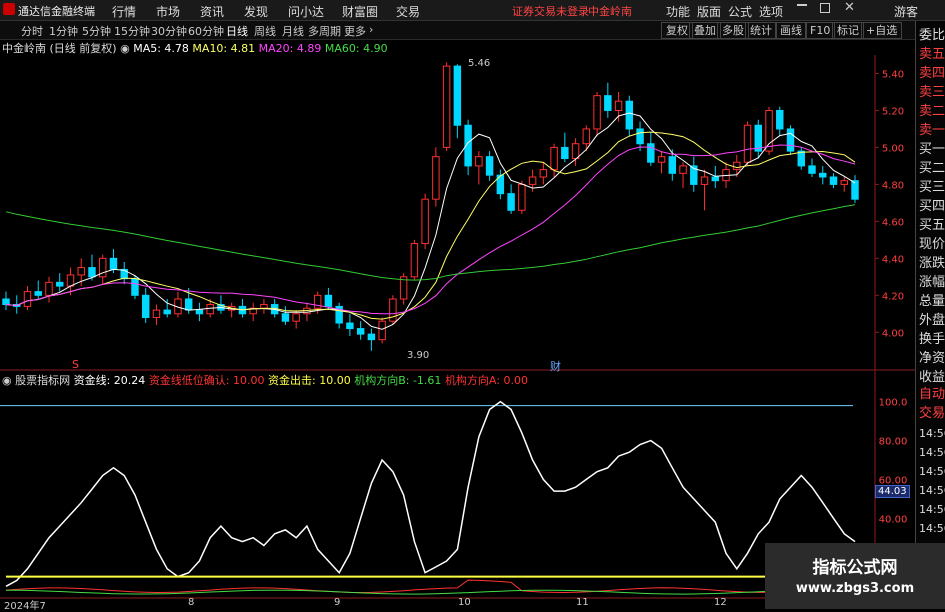 This screenshot has width=945, height=612. I want to click on price-axis-label: 4.80, so click(893, 185).